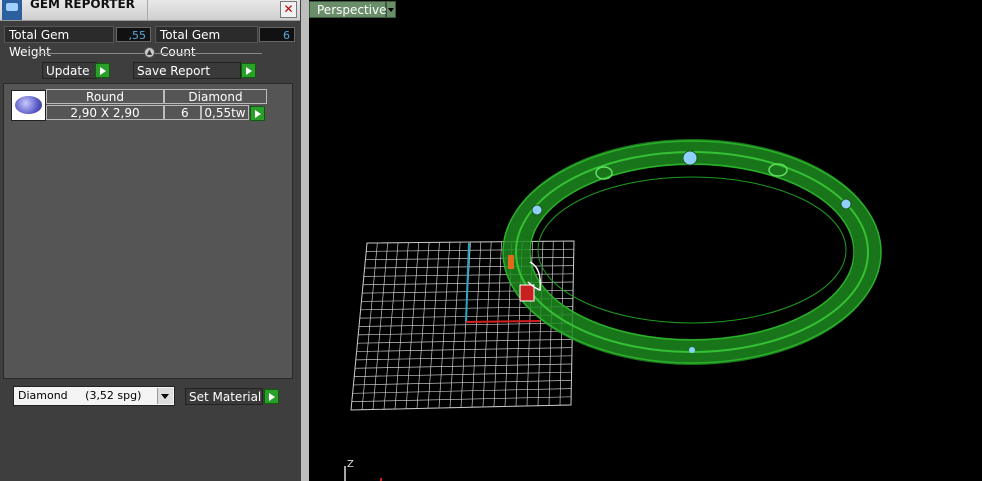 This screenshot has width=982, height=481. I want to click on total-gem-count-label: Total Gem Count, so click(206, 42).